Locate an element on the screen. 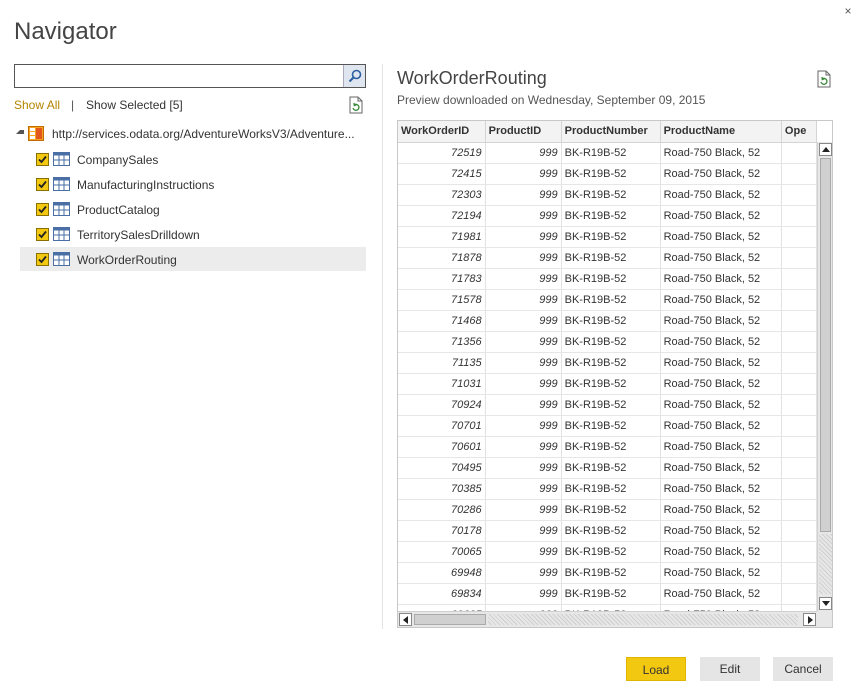  table-row: 71031 999 BK-R19B-52 Road-750 Black, 52 is located at coordinates (607, 384).